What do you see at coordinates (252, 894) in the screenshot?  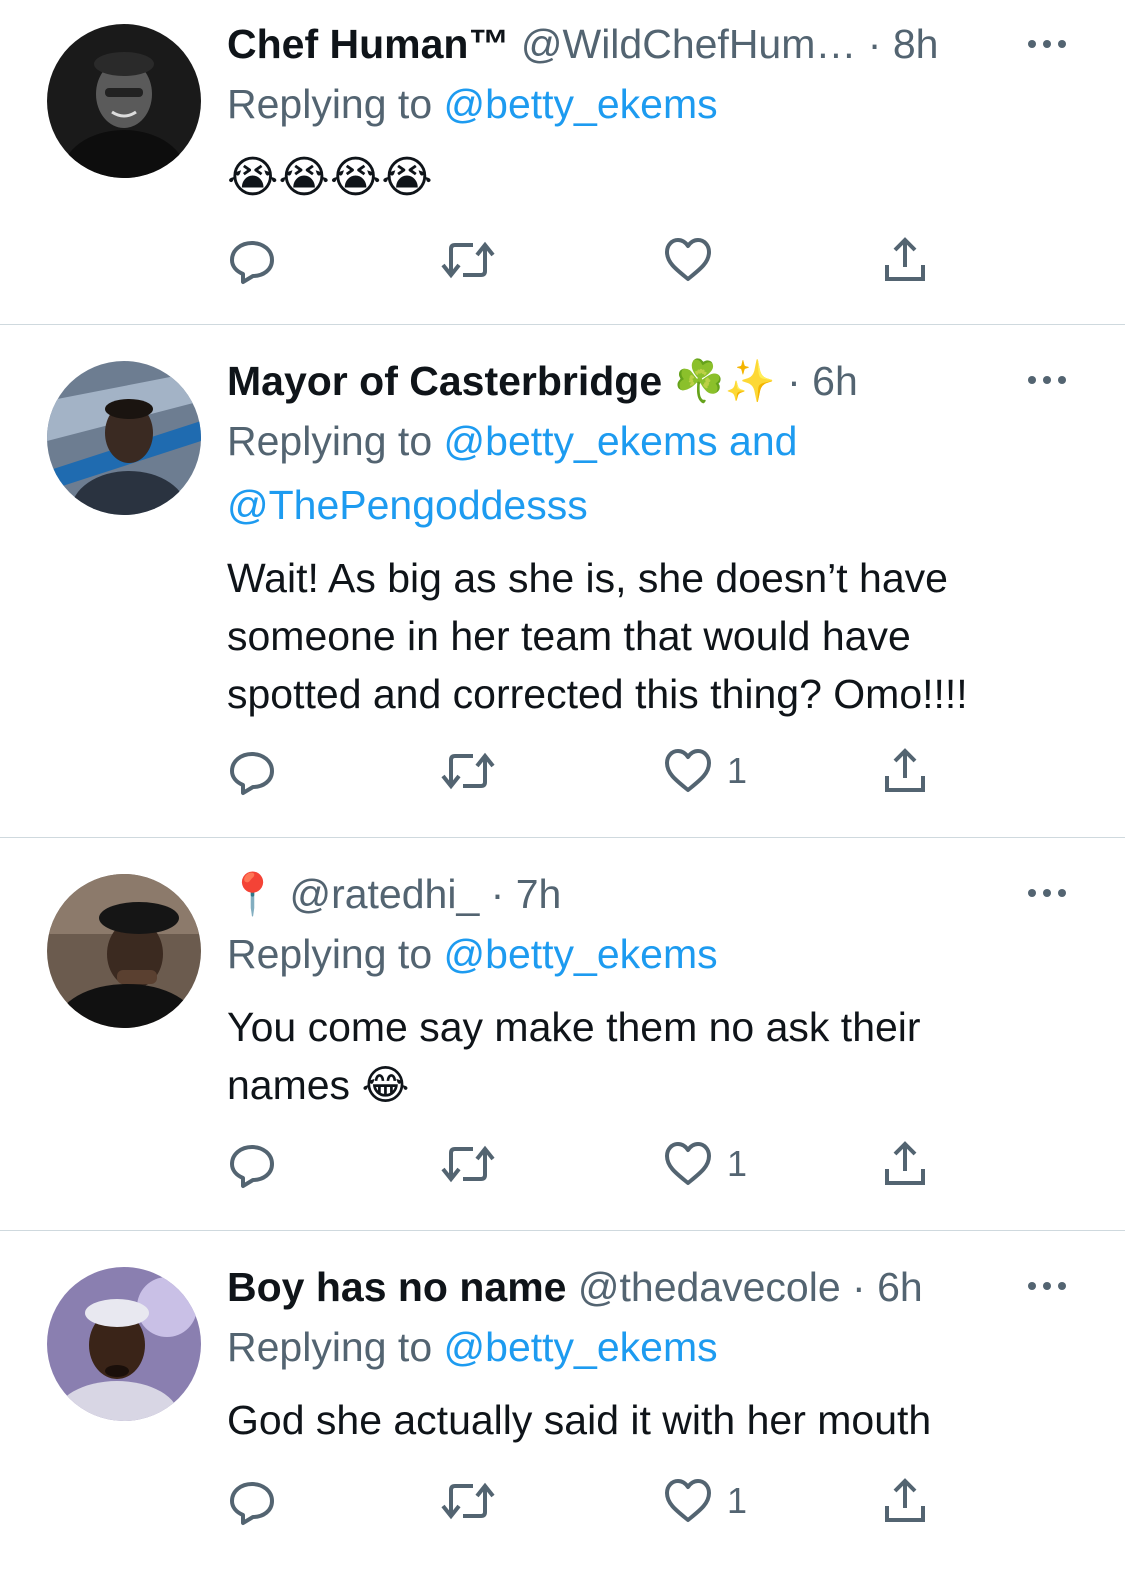 I see `display-name: 📍` at bounding box center [252, 894].